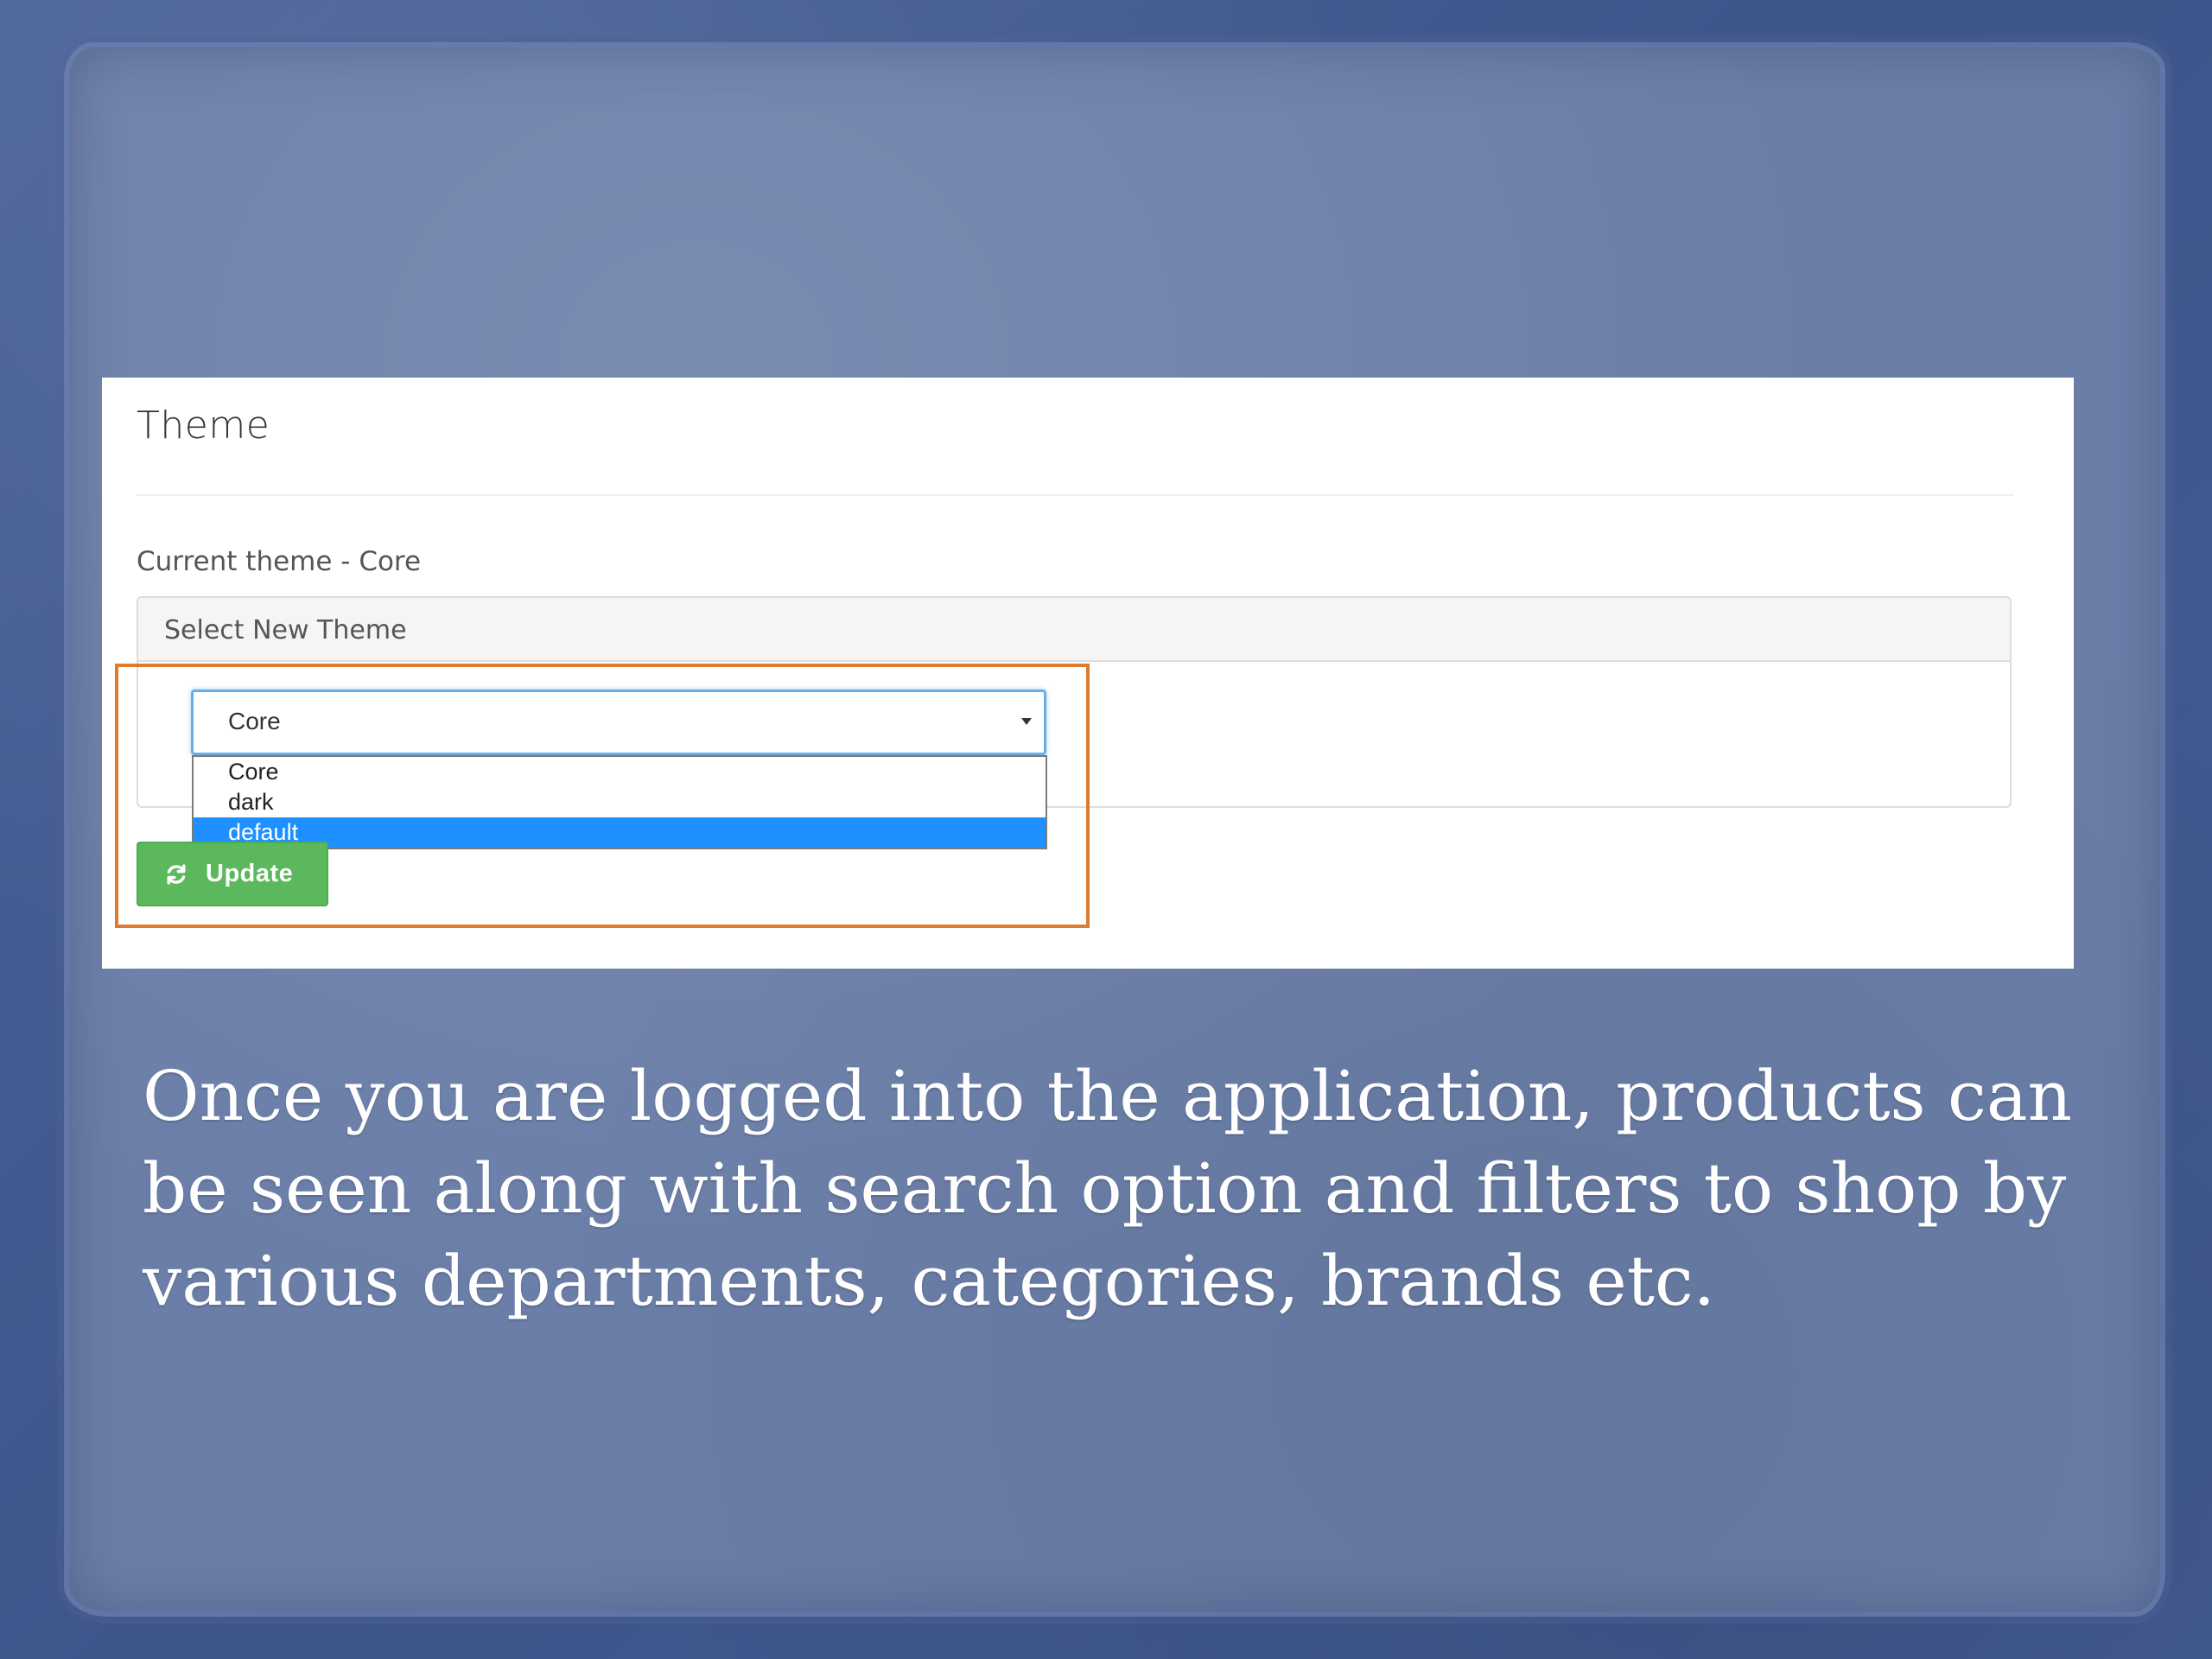 Image resolution: width=2212 pixels, height=1659 pixels. What do you see at coordinates (250, 873) in the screenshot?
I see `update-button-label: Update` at bounding box center [250, 873].